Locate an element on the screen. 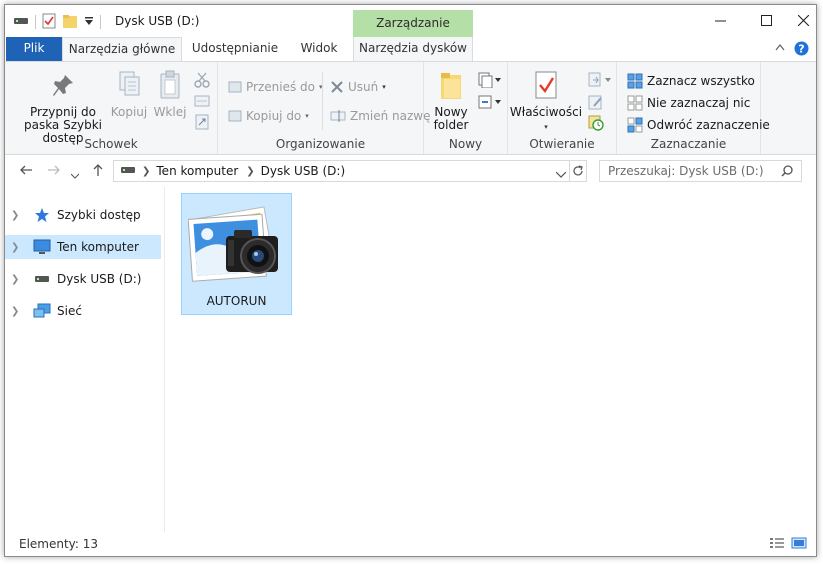  copy-icon is located at coordinates (129, 83).